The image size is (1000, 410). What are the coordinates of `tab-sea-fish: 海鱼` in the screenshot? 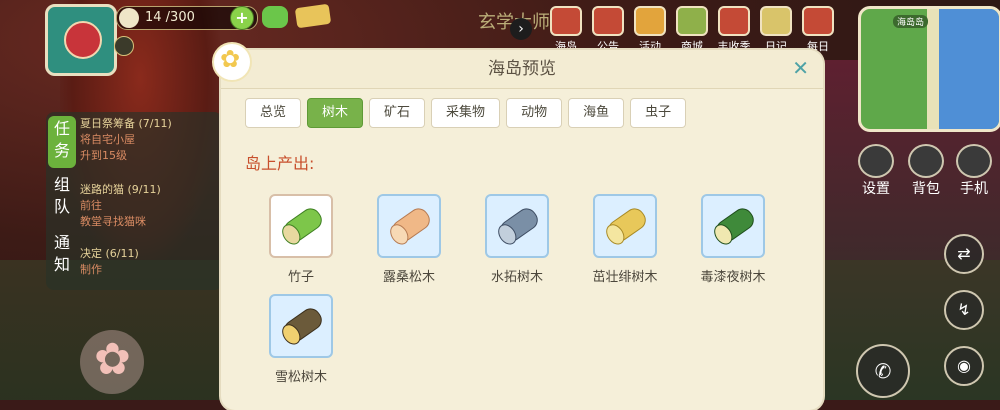 It's located at (596, 113).